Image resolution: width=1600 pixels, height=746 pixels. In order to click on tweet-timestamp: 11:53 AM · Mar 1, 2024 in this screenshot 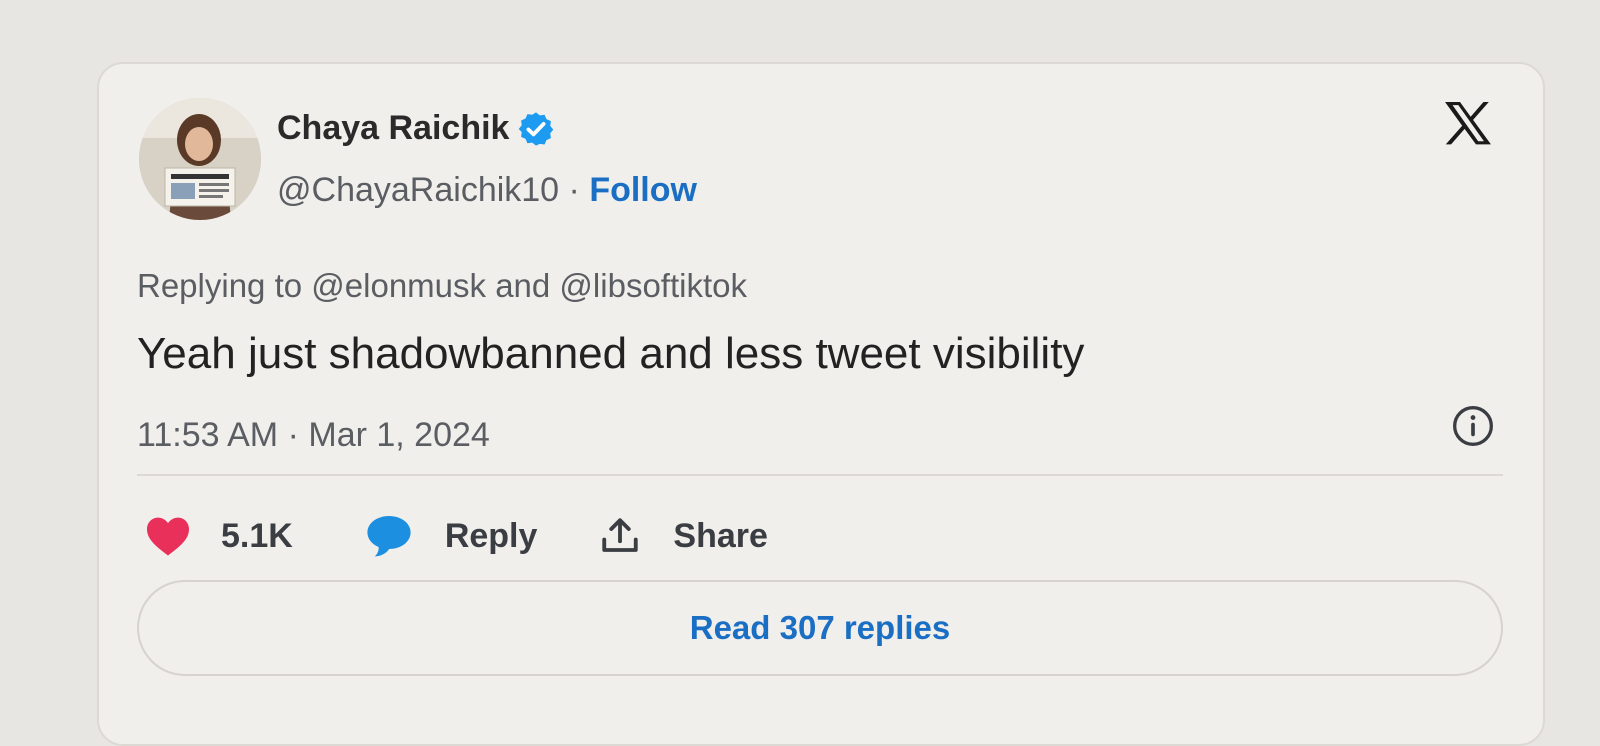, I will do `click(313, 435)`.